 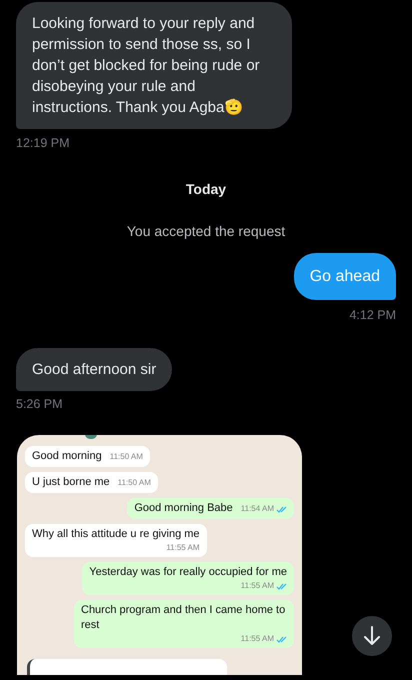 What do you see at coordinates (71, 482) in the screenshot?
I see `message-text: U just borne me` at bounding box center [71, 482].